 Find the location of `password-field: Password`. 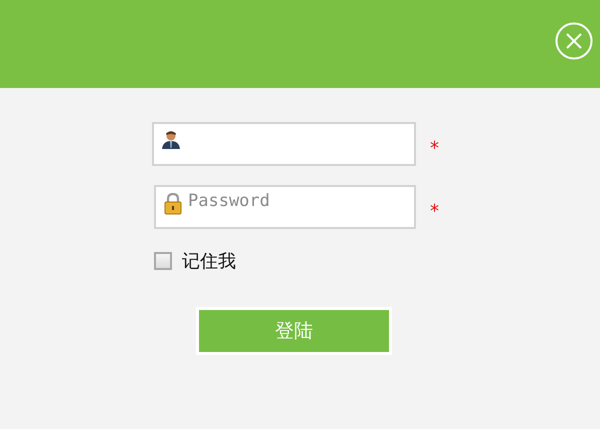

password-field: Password is located at coordinates (285, 206).